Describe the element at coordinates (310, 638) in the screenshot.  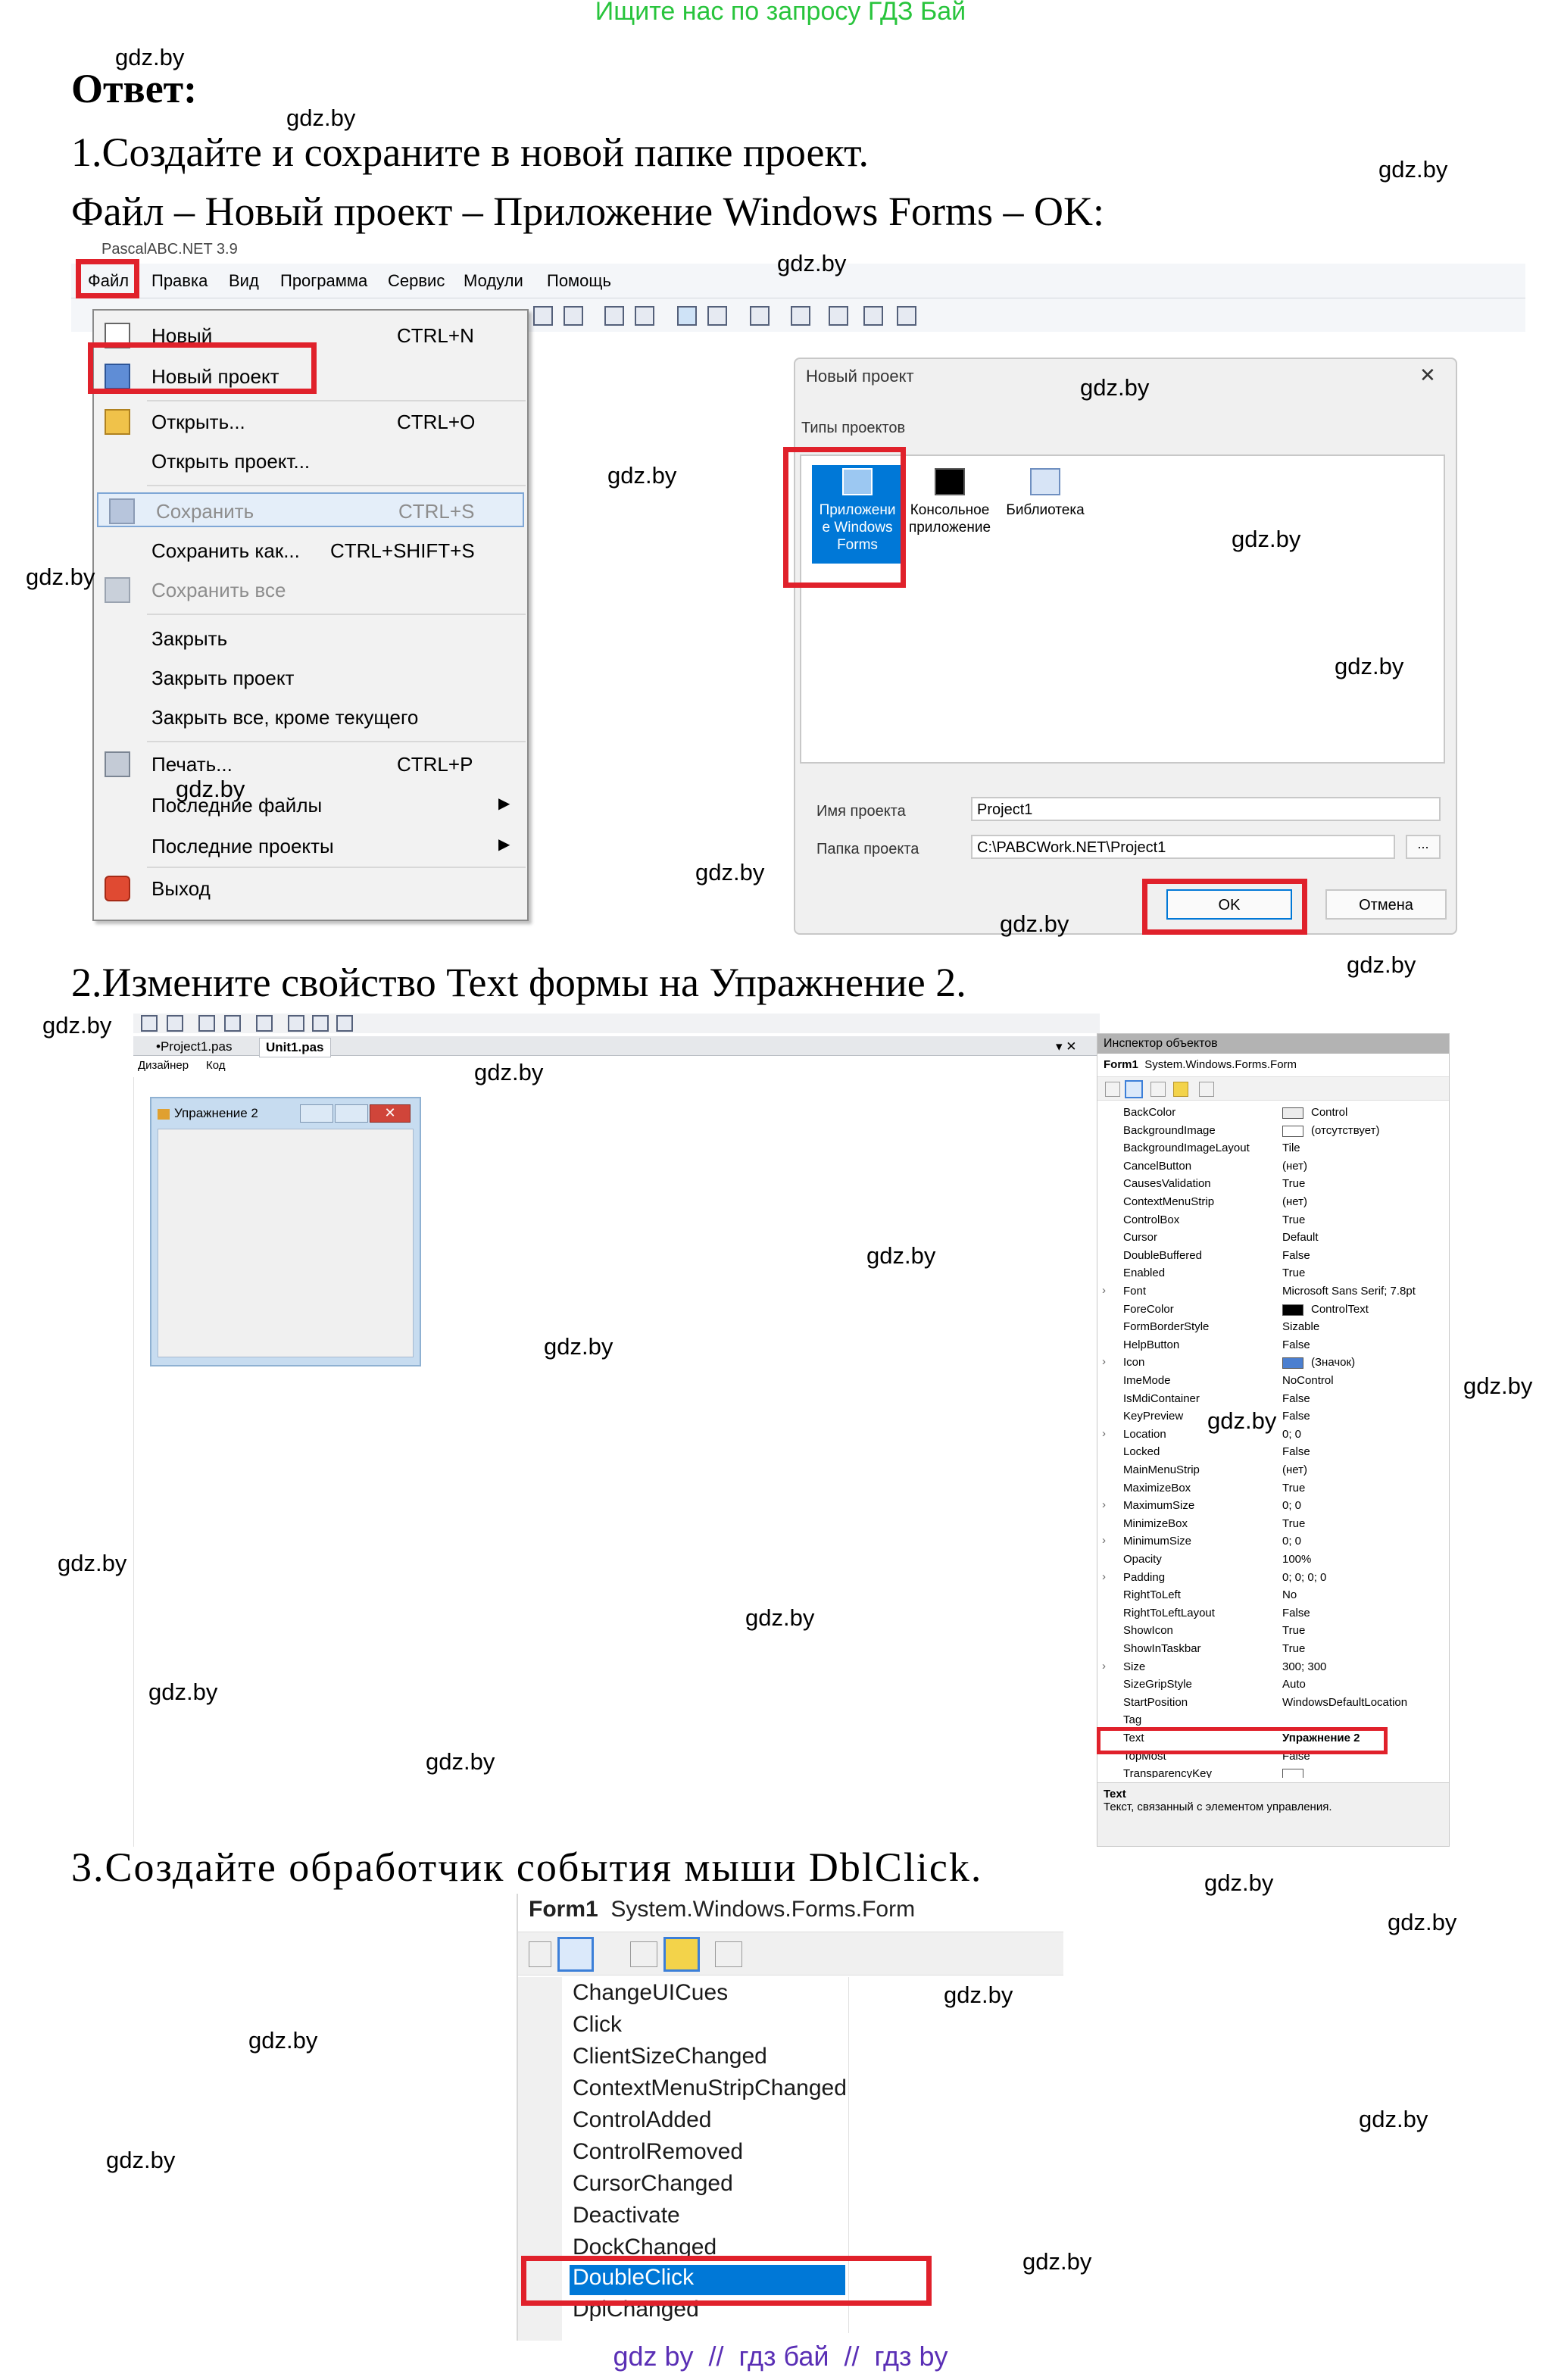
I see `menu-item-close: Закрыть` at that location.